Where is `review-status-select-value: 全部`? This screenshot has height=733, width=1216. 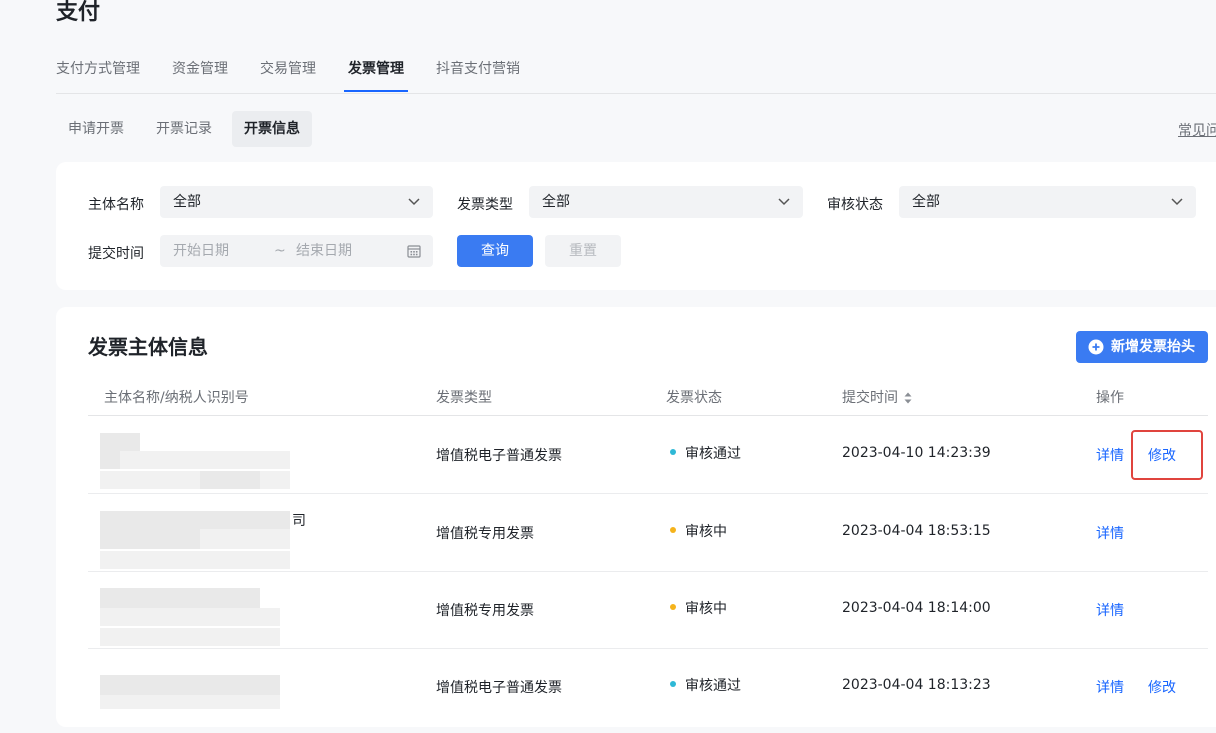
review-status-select-value: 全部 is located at coordinates (926, 202).